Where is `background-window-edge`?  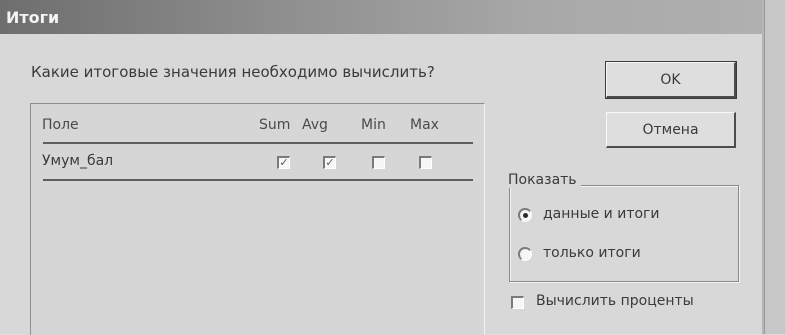 background-window-edge is located at coordinates (774, 167).